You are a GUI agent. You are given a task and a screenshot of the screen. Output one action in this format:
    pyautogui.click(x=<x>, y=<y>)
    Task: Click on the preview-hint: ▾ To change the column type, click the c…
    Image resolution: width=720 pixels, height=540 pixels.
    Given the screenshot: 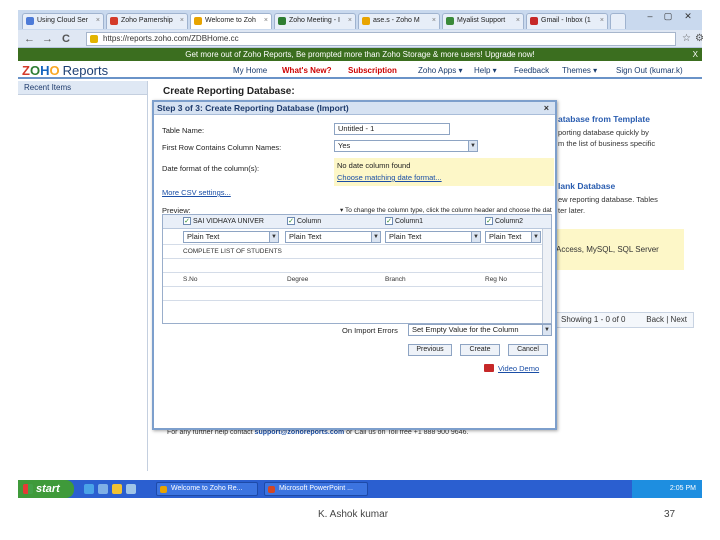 What is the action you would take?
    pyautogui.click(x=446, y=210)
    